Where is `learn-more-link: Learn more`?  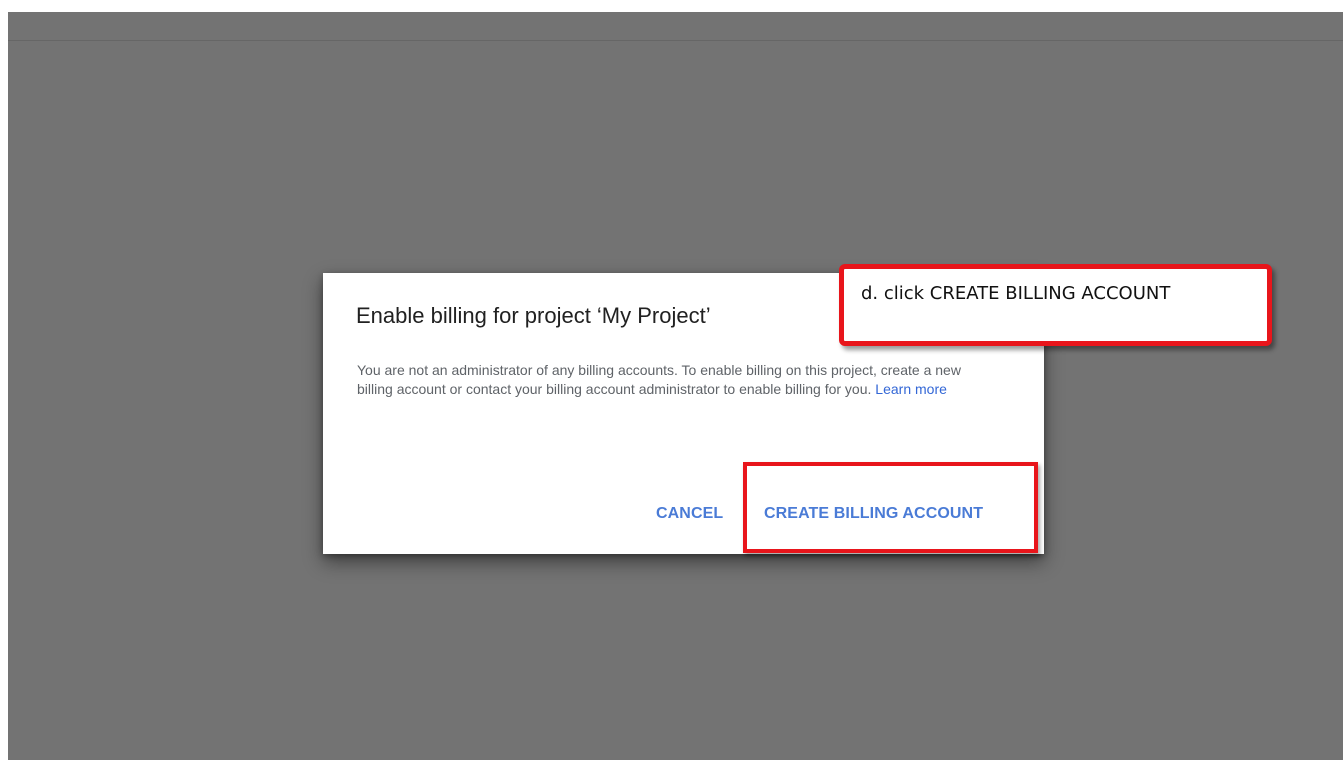
learn-more-link: Learn more is located at coordinates (911, 389).